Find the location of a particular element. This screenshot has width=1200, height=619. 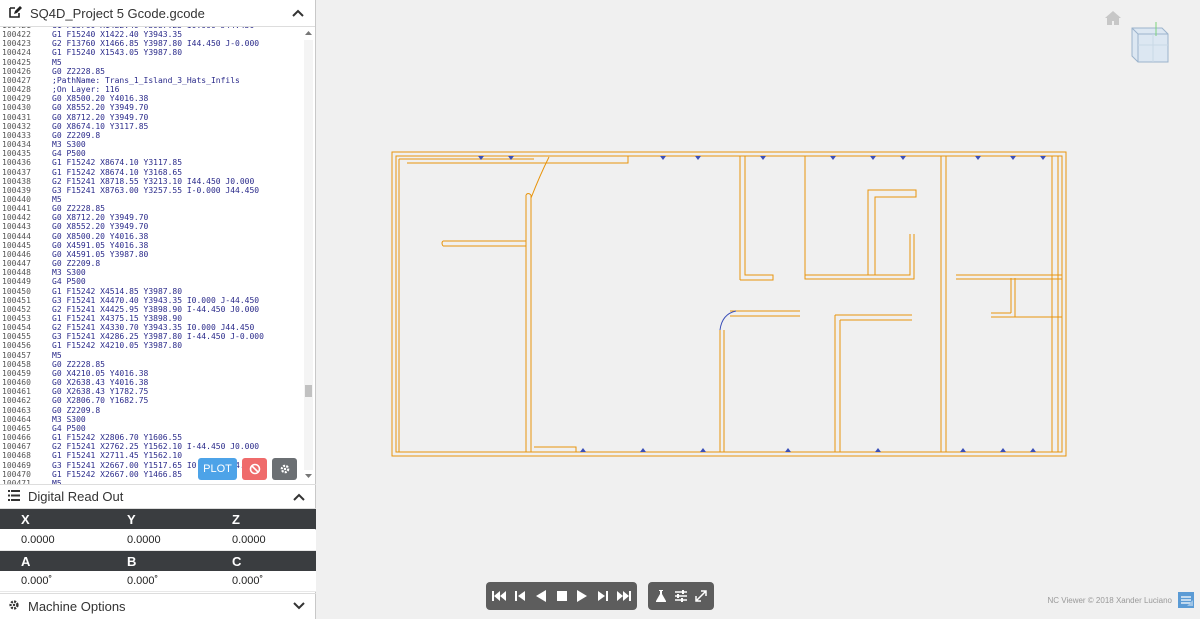

gcode-line: 100456 G1 F15242 X4210.05 Y3987.80 is located at coordinates (150, 345).